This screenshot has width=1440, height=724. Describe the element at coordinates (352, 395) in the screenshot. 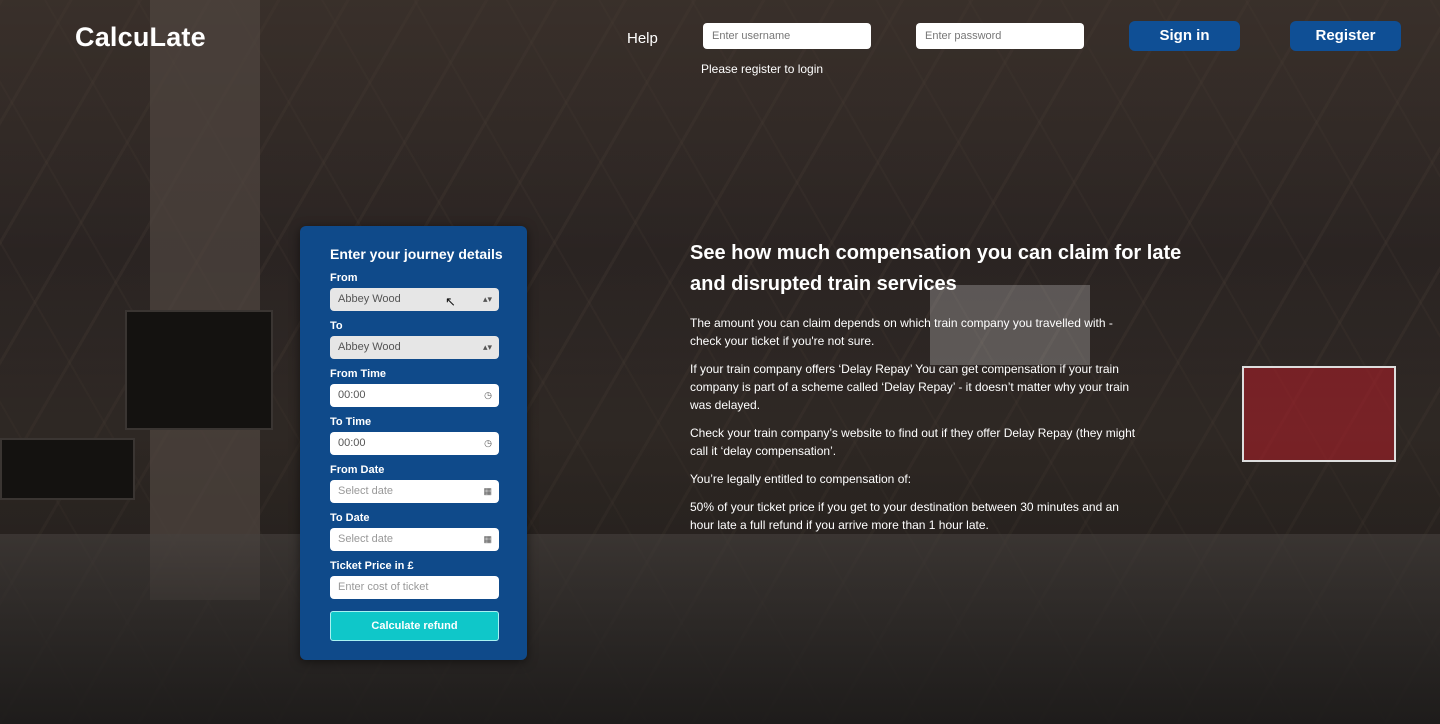

I see `from-time-value: 00:00` at that location.